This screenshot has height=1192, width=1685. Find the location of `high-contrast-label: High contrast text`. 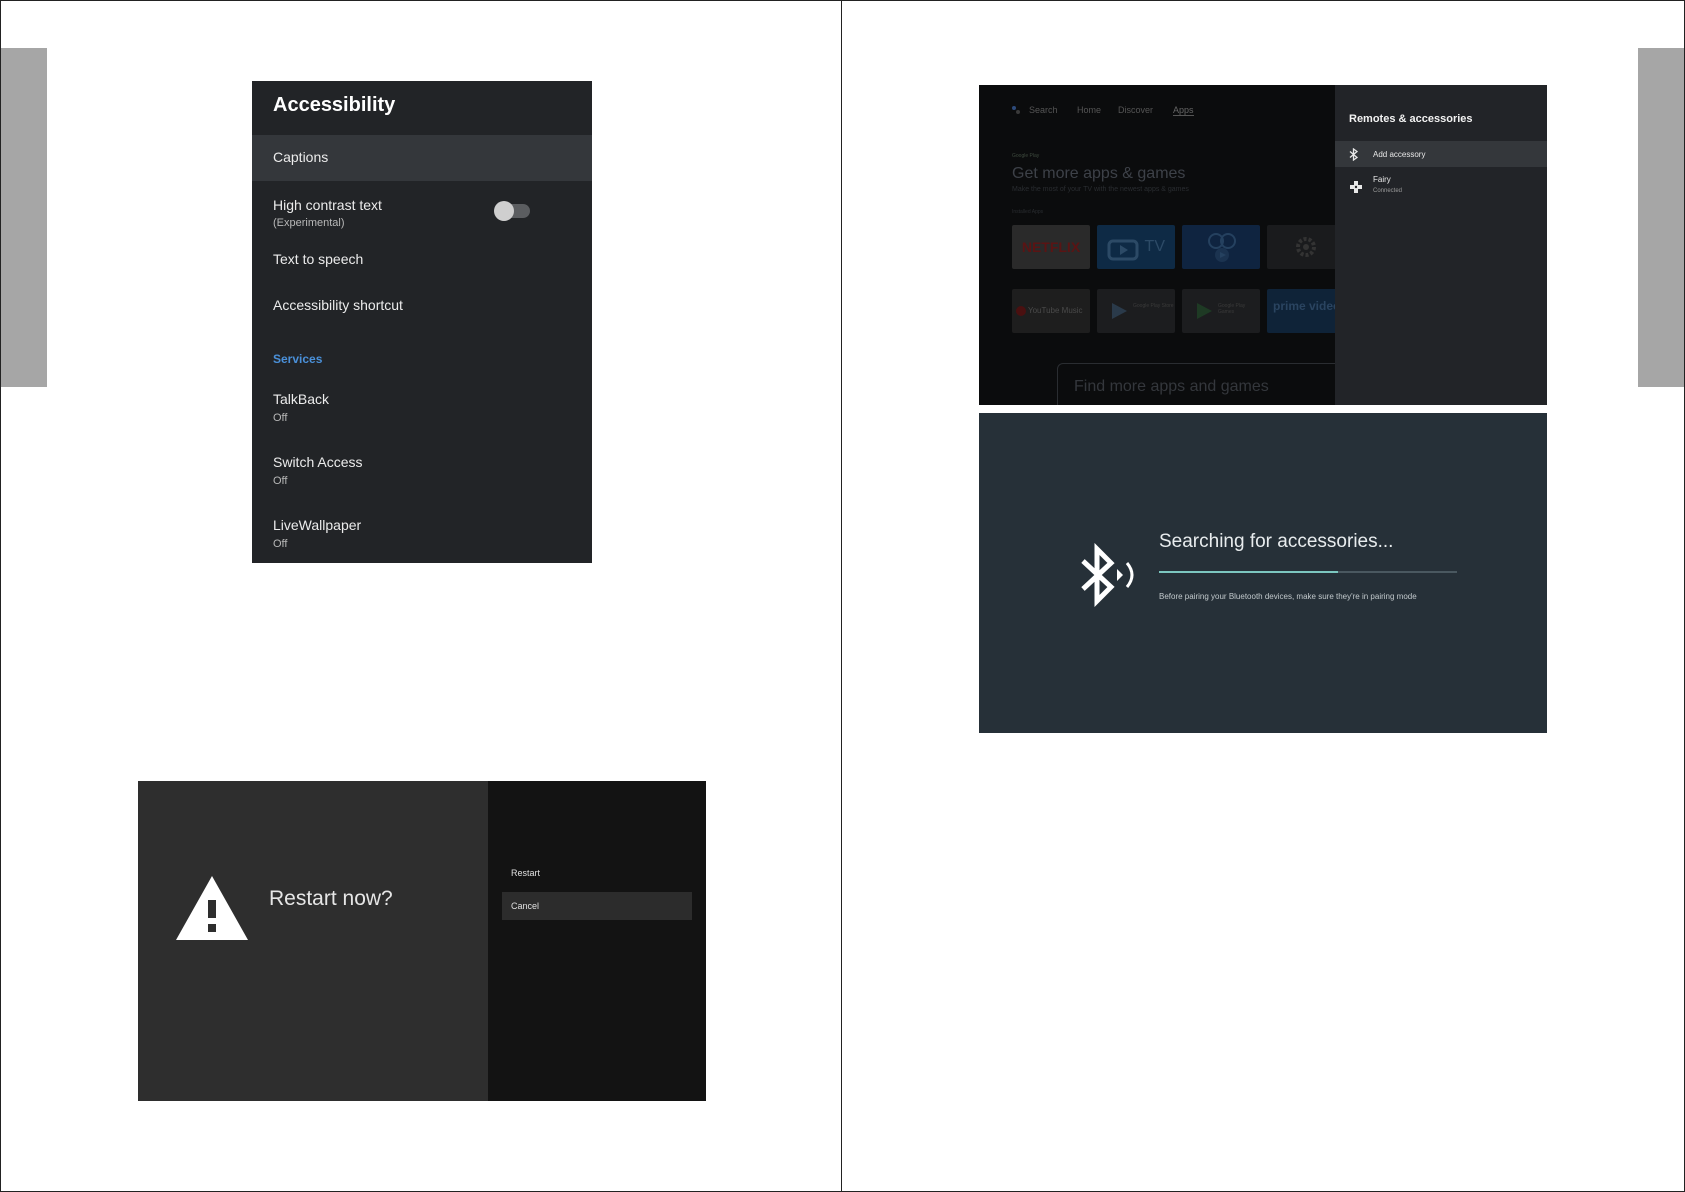

high-contrast-label: High contrast text is located at coordinates (327, 205).